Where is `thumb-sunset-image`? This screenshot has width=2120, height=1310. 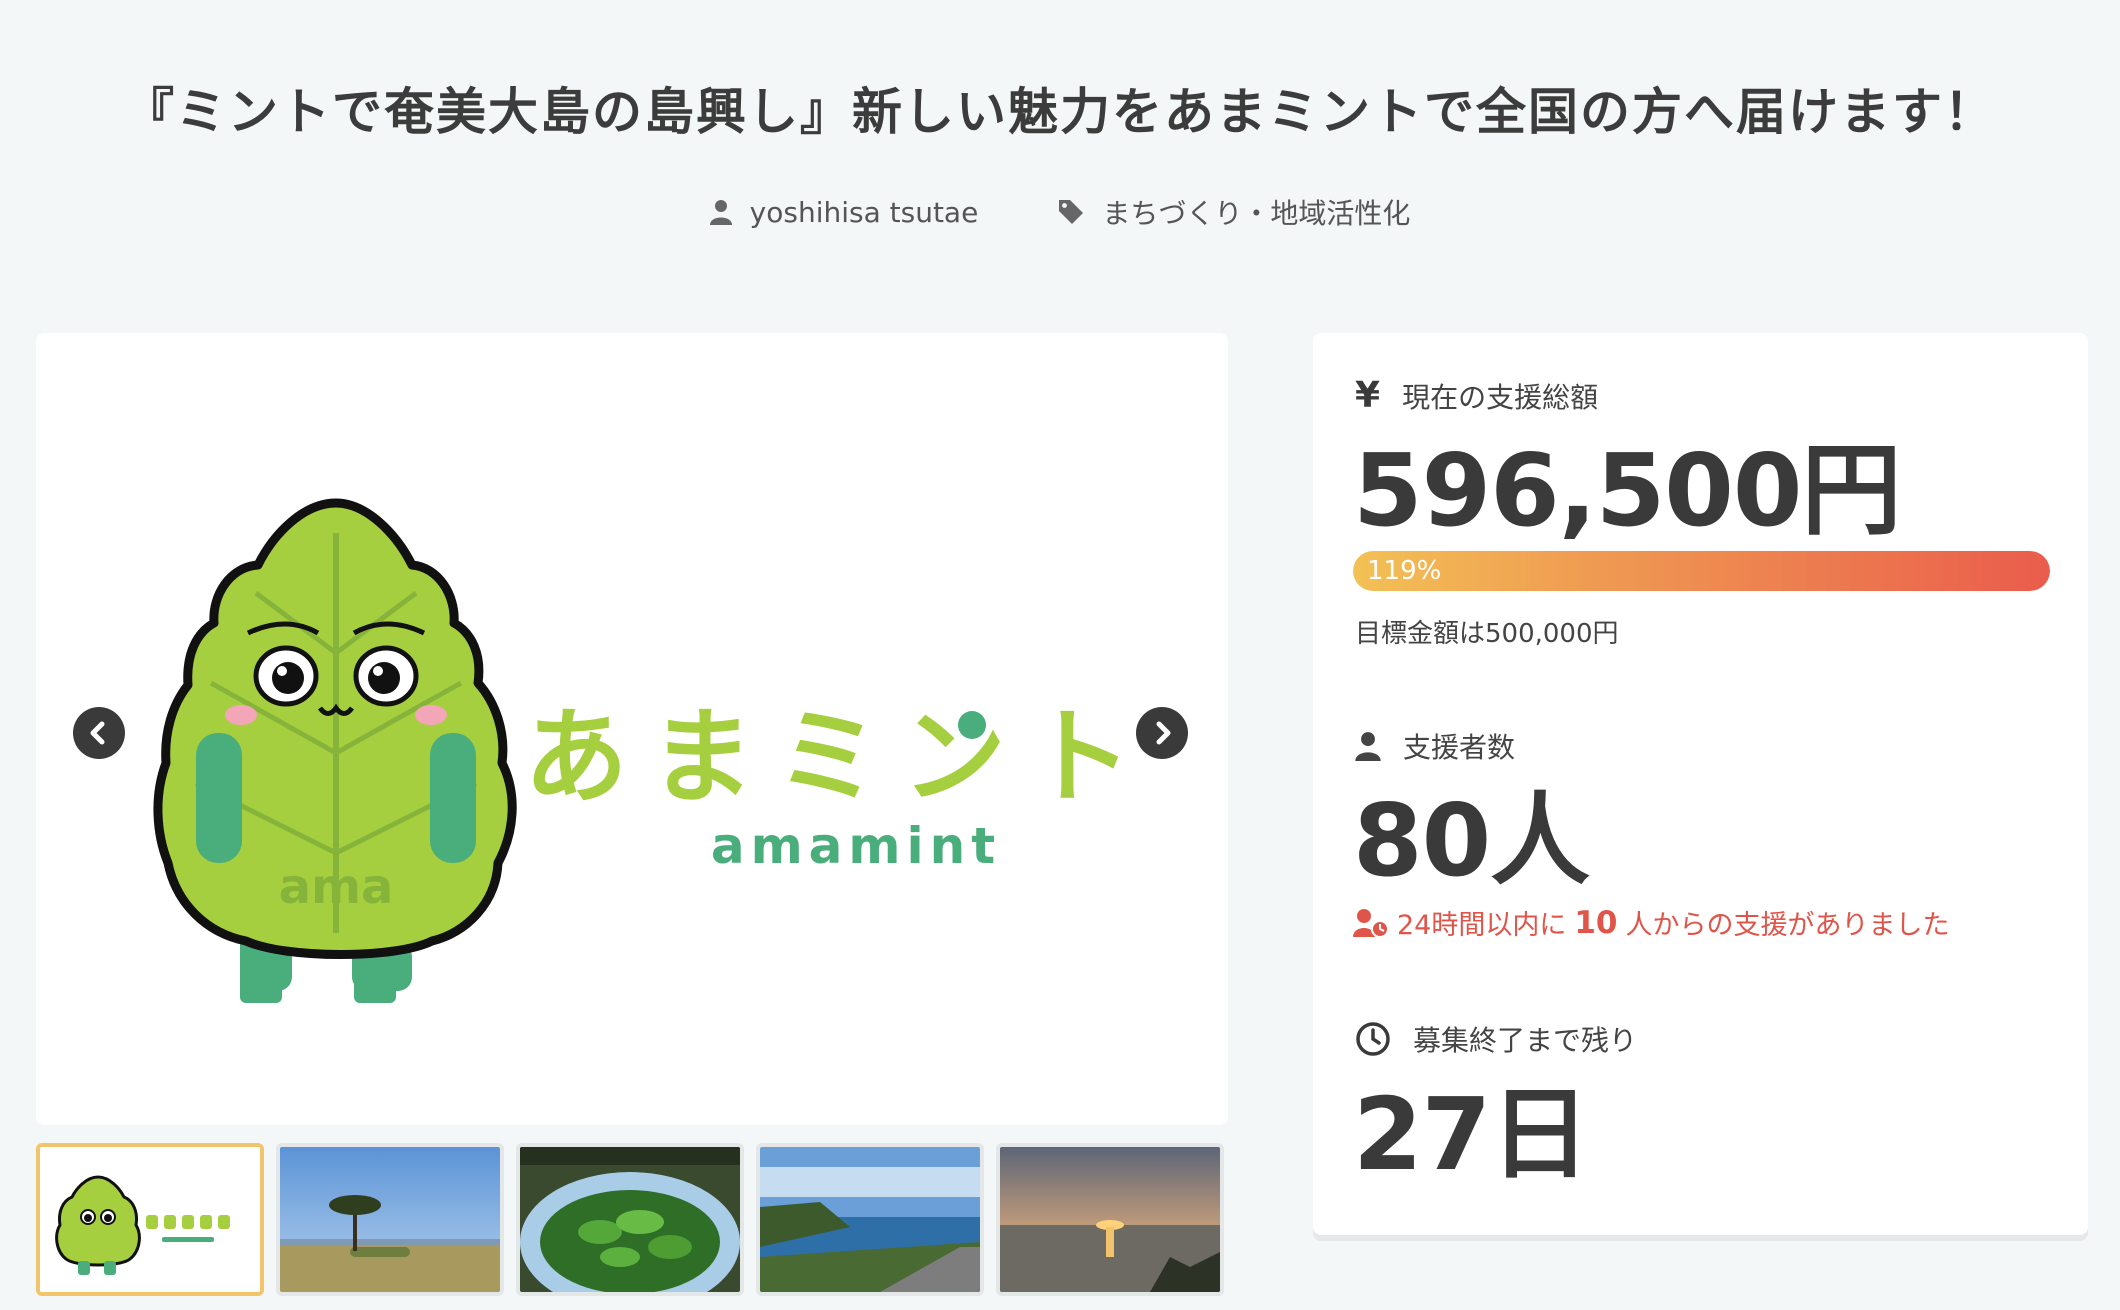 thumb-sunset-image is located at coordinates (1110, 1219).